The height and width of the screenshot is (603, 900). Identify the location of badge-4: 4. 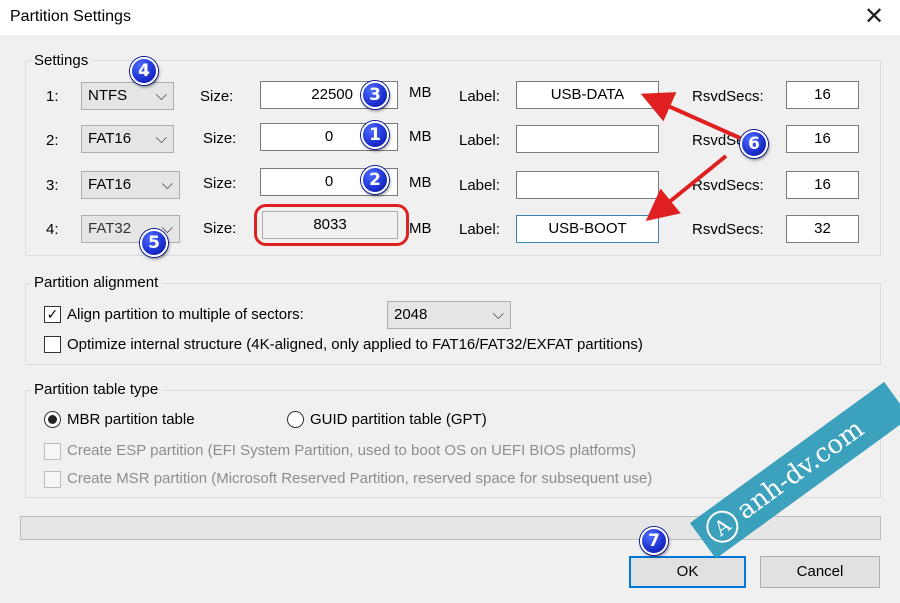
(144, 71).